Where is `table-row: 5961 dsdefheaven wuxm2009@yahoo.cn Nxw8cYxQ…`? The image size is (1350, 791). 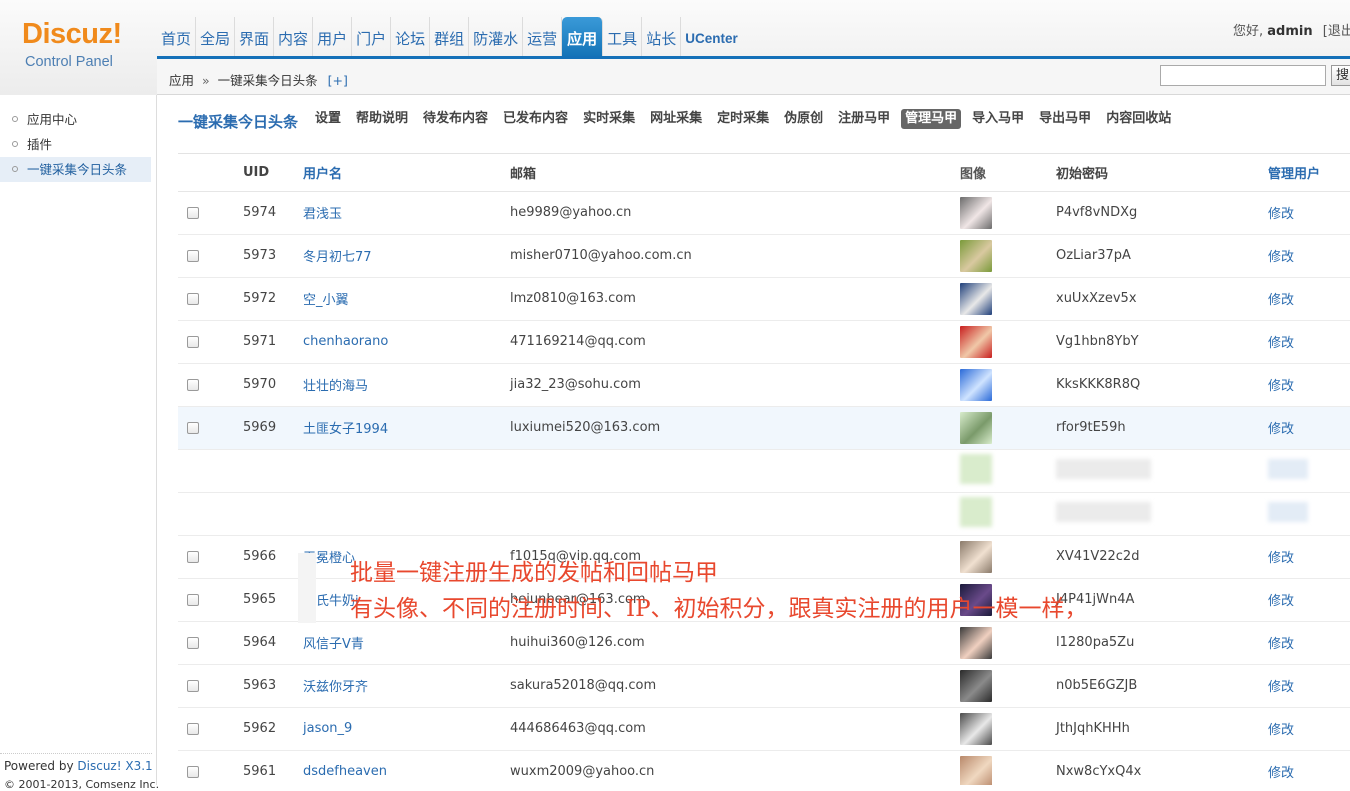
table-row: 5961 dsdefheaven wuxm2009@yahoo.cn Nxw8cYxQ… is located at coordinates (764, 767).